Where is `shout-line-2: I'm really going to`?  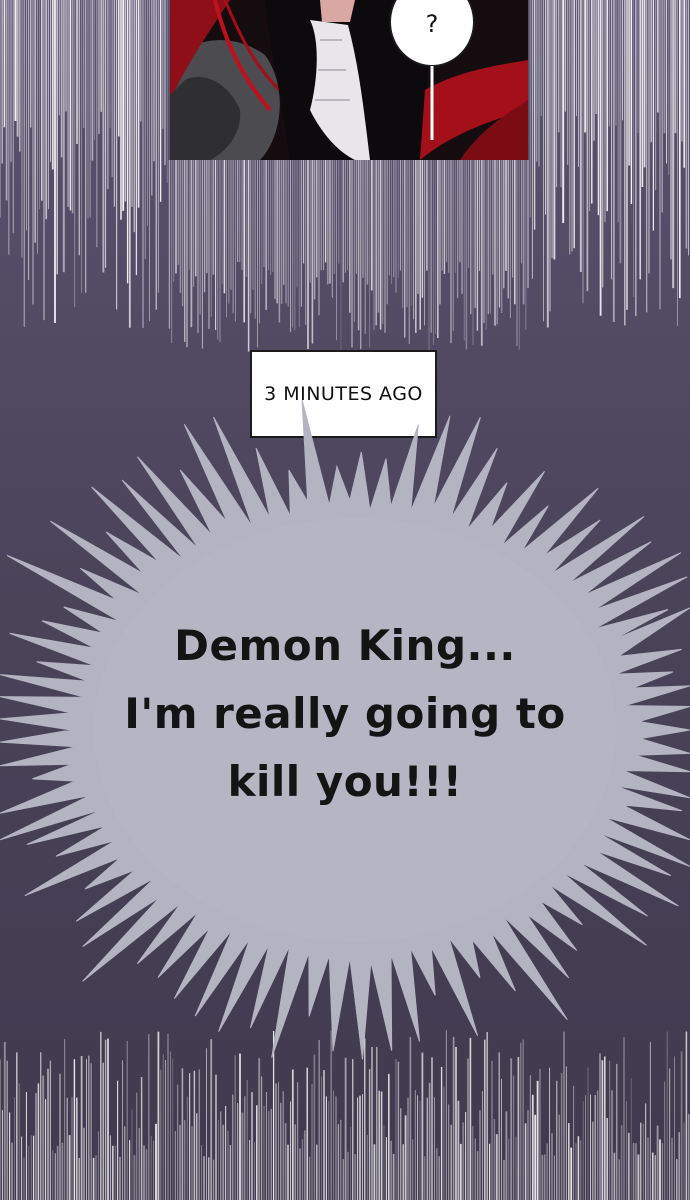
shout-line-2: I'm really going to is located at coordinates (345, 713).